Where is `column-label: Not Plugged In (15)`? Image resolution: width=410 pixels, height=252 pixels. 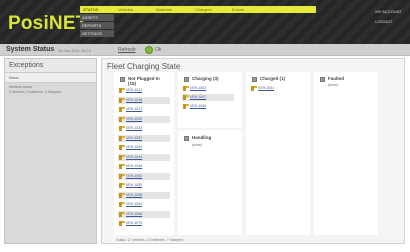
column-label: Not Plugged In (15) is located at coordinates (144, 81).